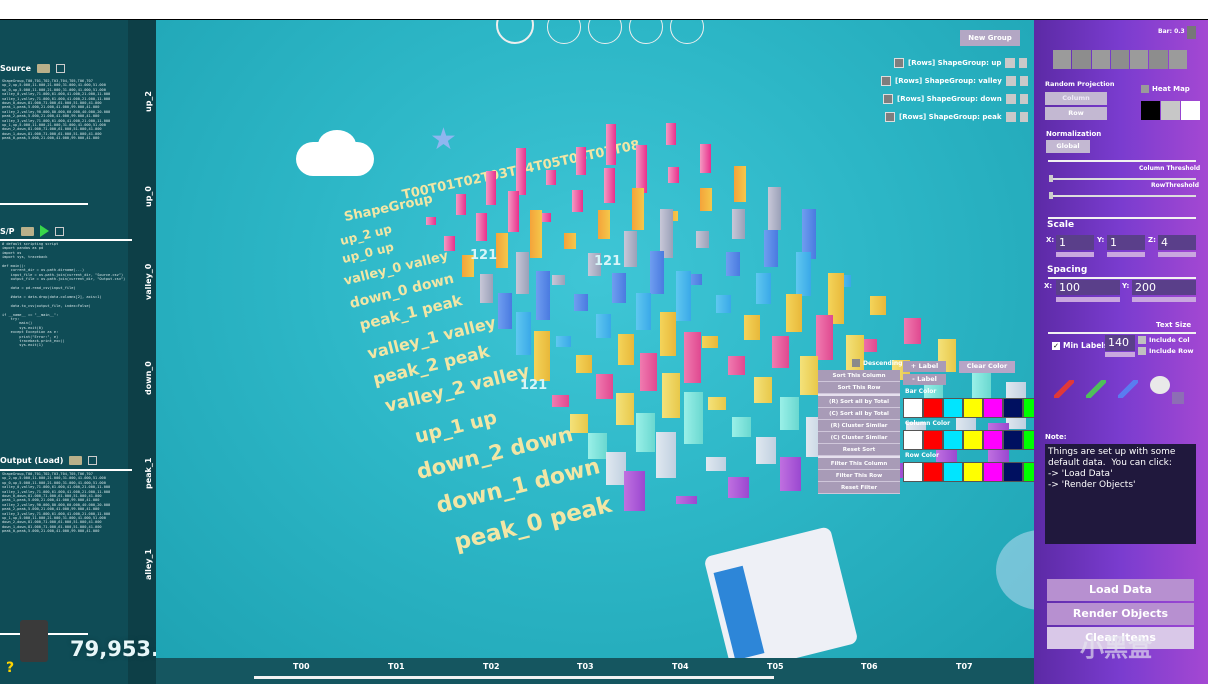 Image resolution: width=1208 pixels, height=684 pixels. What do you see at coordinates (1190, 110) in the screenshot?
I see `heat-color-high` at bounding box center [1190, 110].